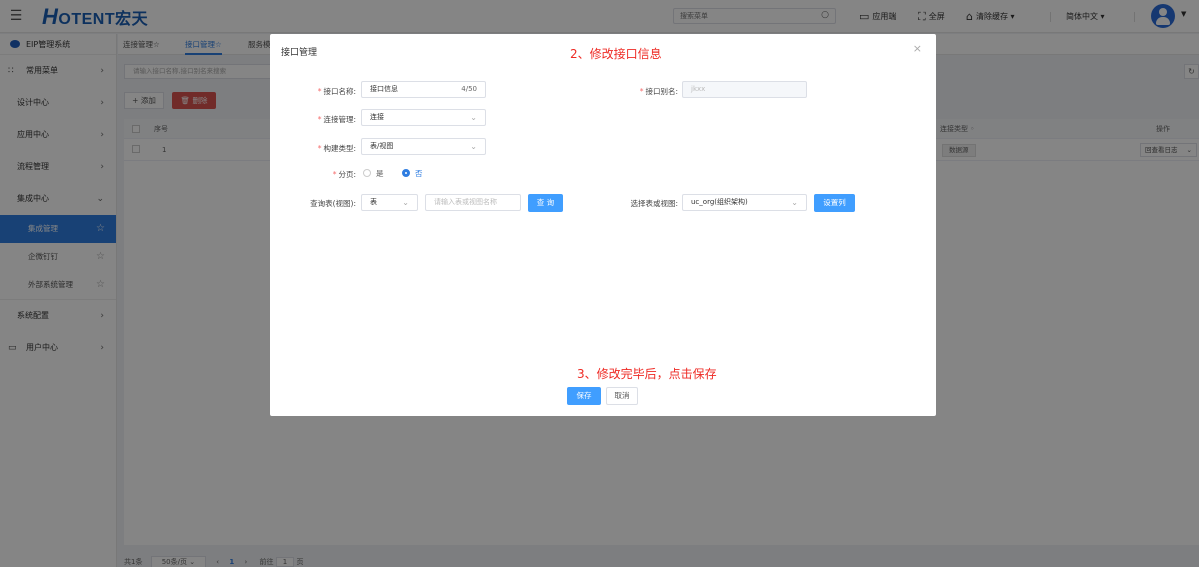  What do you see at coordinates (423, 117) in the screenshot?
I see `connection-select: 连接 ⌄` at bounding box center [423, 117].